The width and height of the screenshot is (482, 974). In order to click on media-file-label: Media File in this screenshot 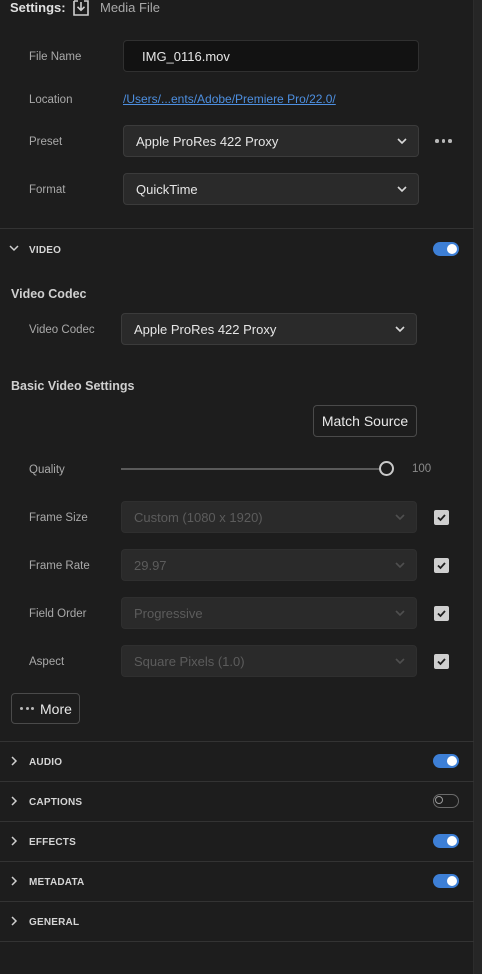, I will do `click(130, 7)`.